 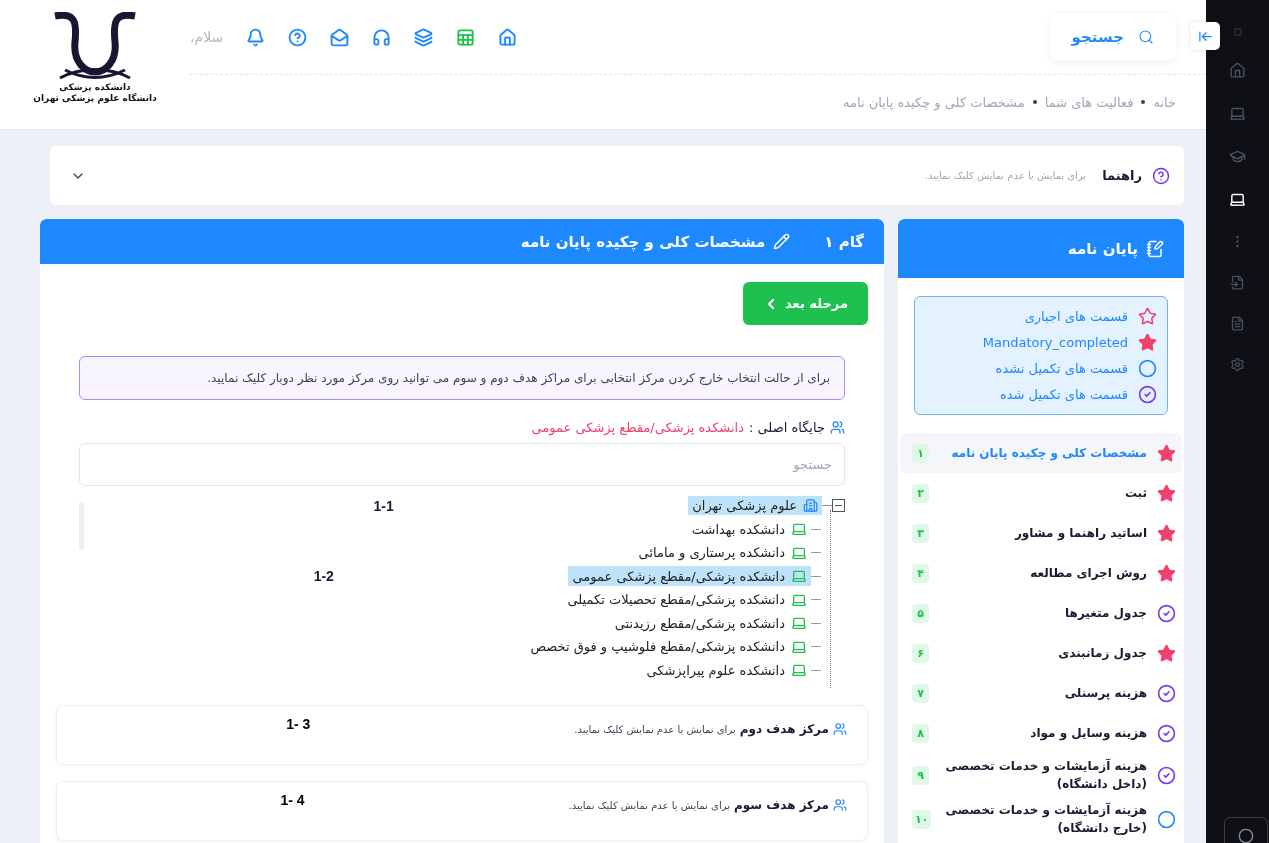 What do you see at coordinates (755, 506) in the screenshot?
I see `tree-item: علوم پزشکی تهران` at bounding box center [755, 506].